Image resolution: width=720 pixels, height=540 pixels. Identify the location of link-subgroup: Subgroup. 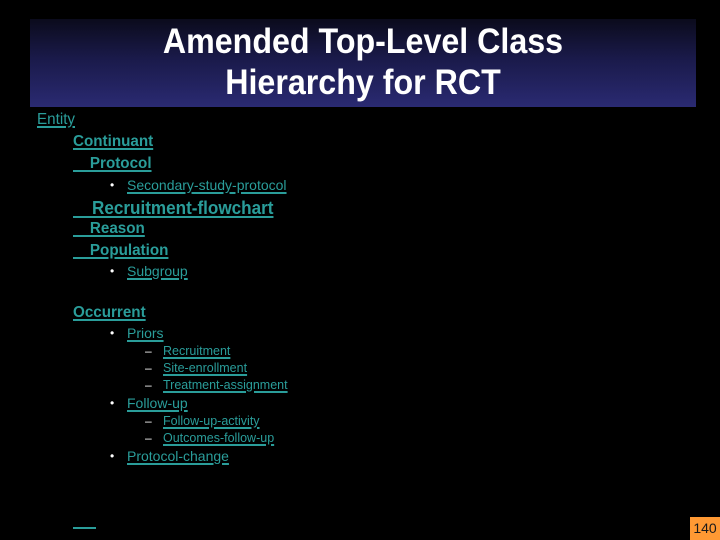
(157, 271).